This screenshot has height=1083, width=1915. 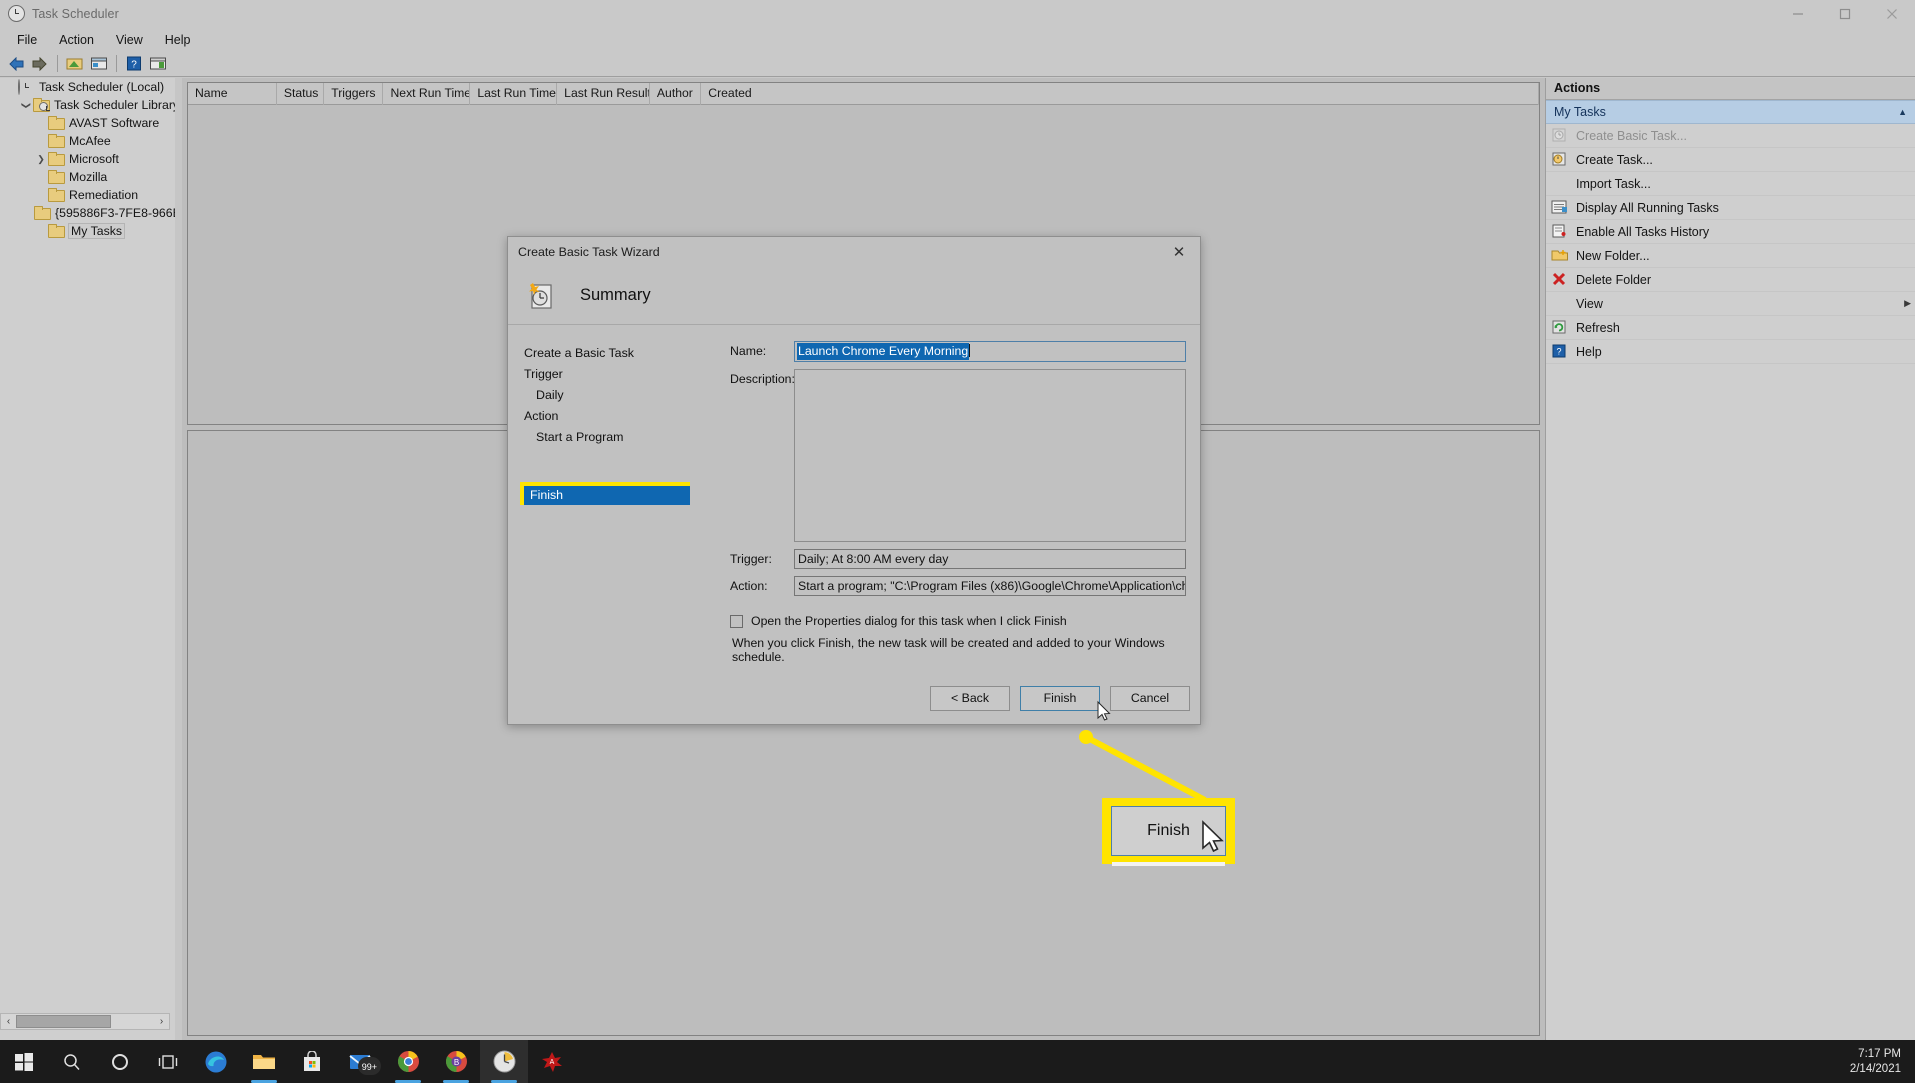 I want to click on dialog-title: Create Basic Task Wizard, so click(x=589, y=252).